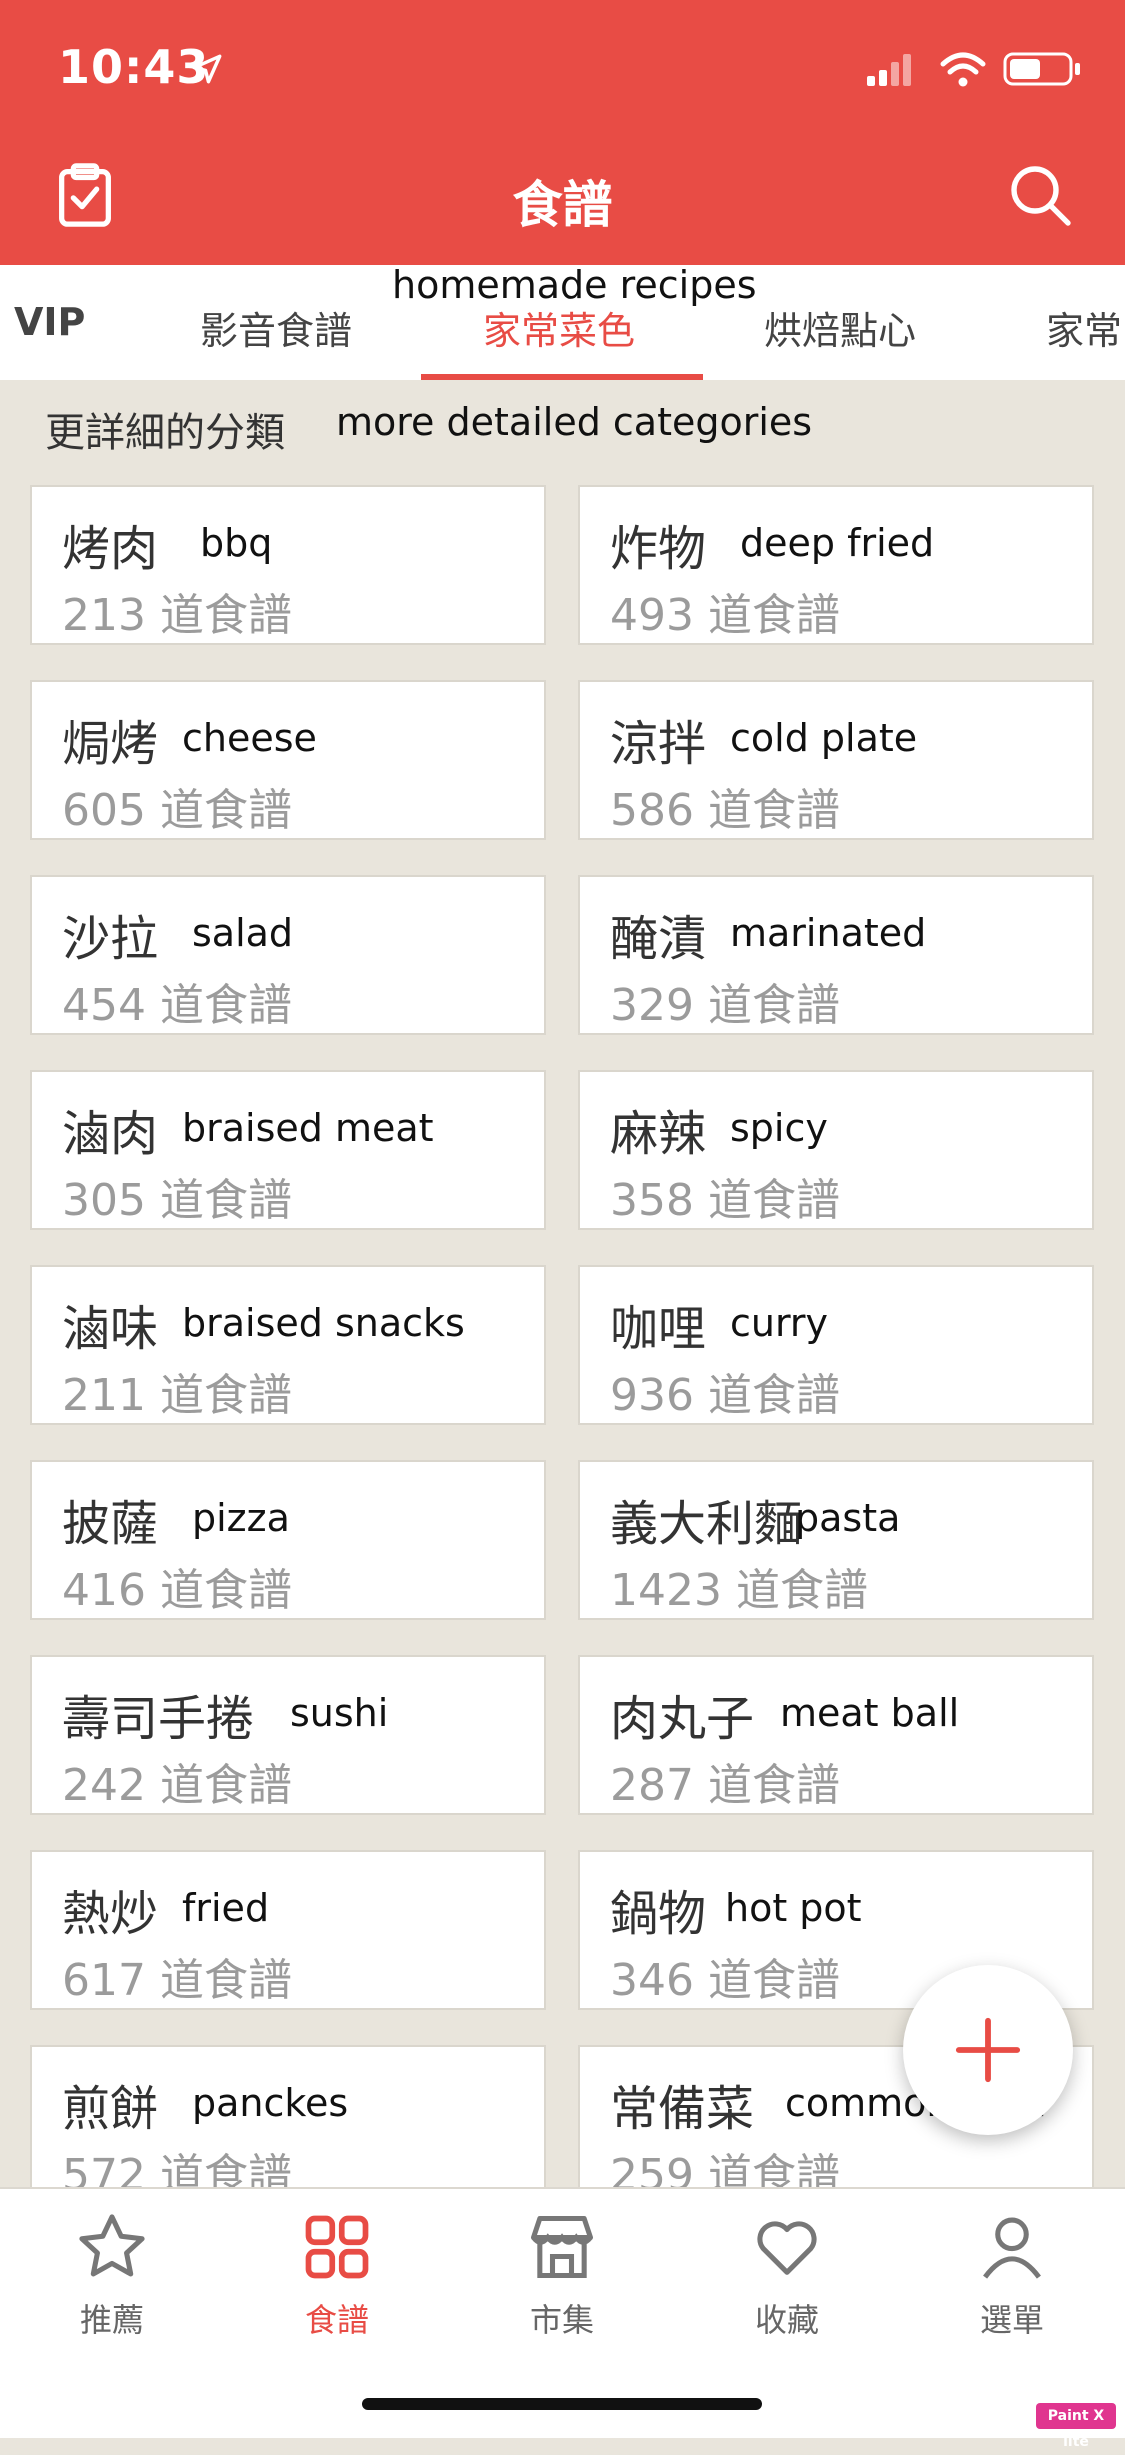 This screenshot has width=1125, height=2455. What do you see at coordinates (562, 2247) in the screenshot?
I see `store-icon` at bounding box center [562, 2247].